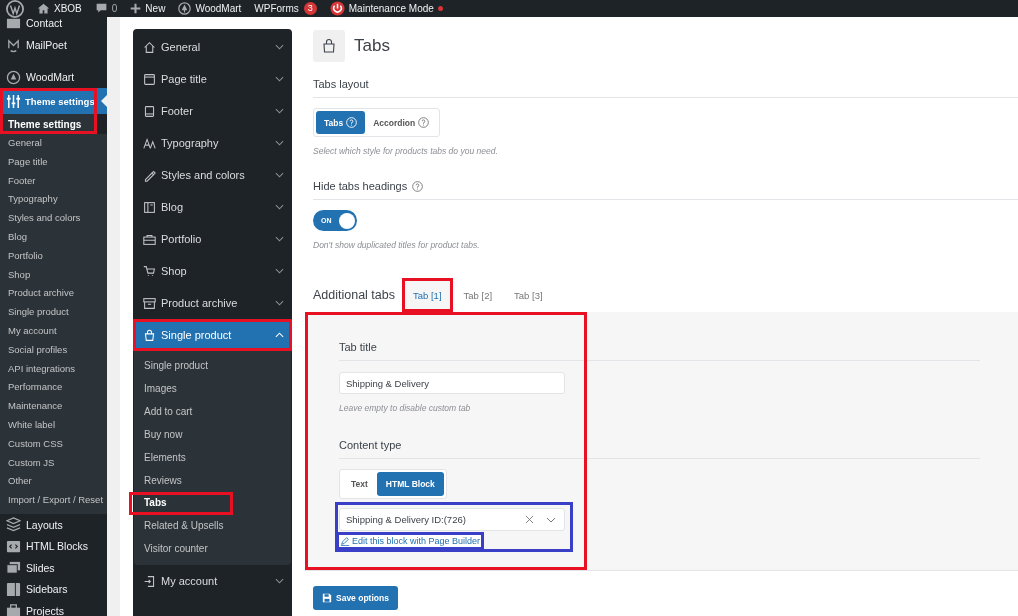 This screenshot has height=616, width=1018. Describe the element at coordinates (345, 541) in the screenshot. I see `pencil-icon` at that location.